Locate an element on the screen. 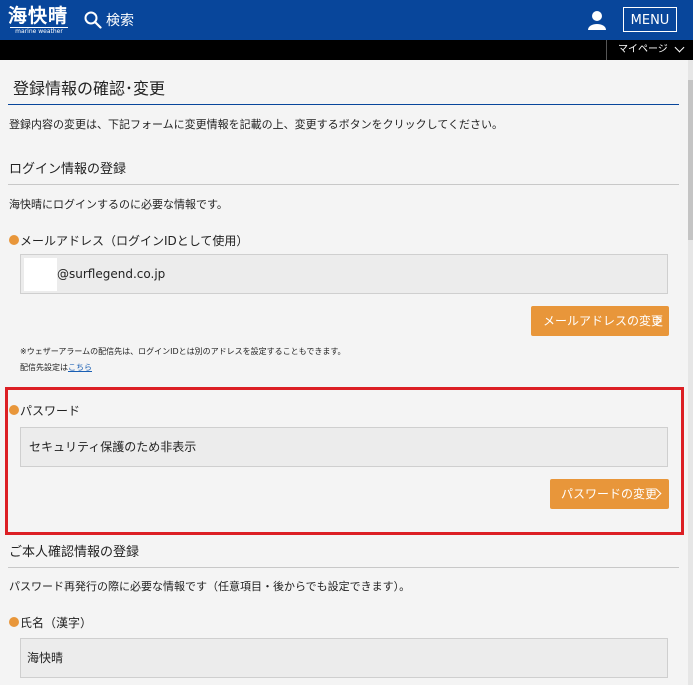  password-display-field: セキュリティ保護のため非表示 is located at coordinates (344, 447).